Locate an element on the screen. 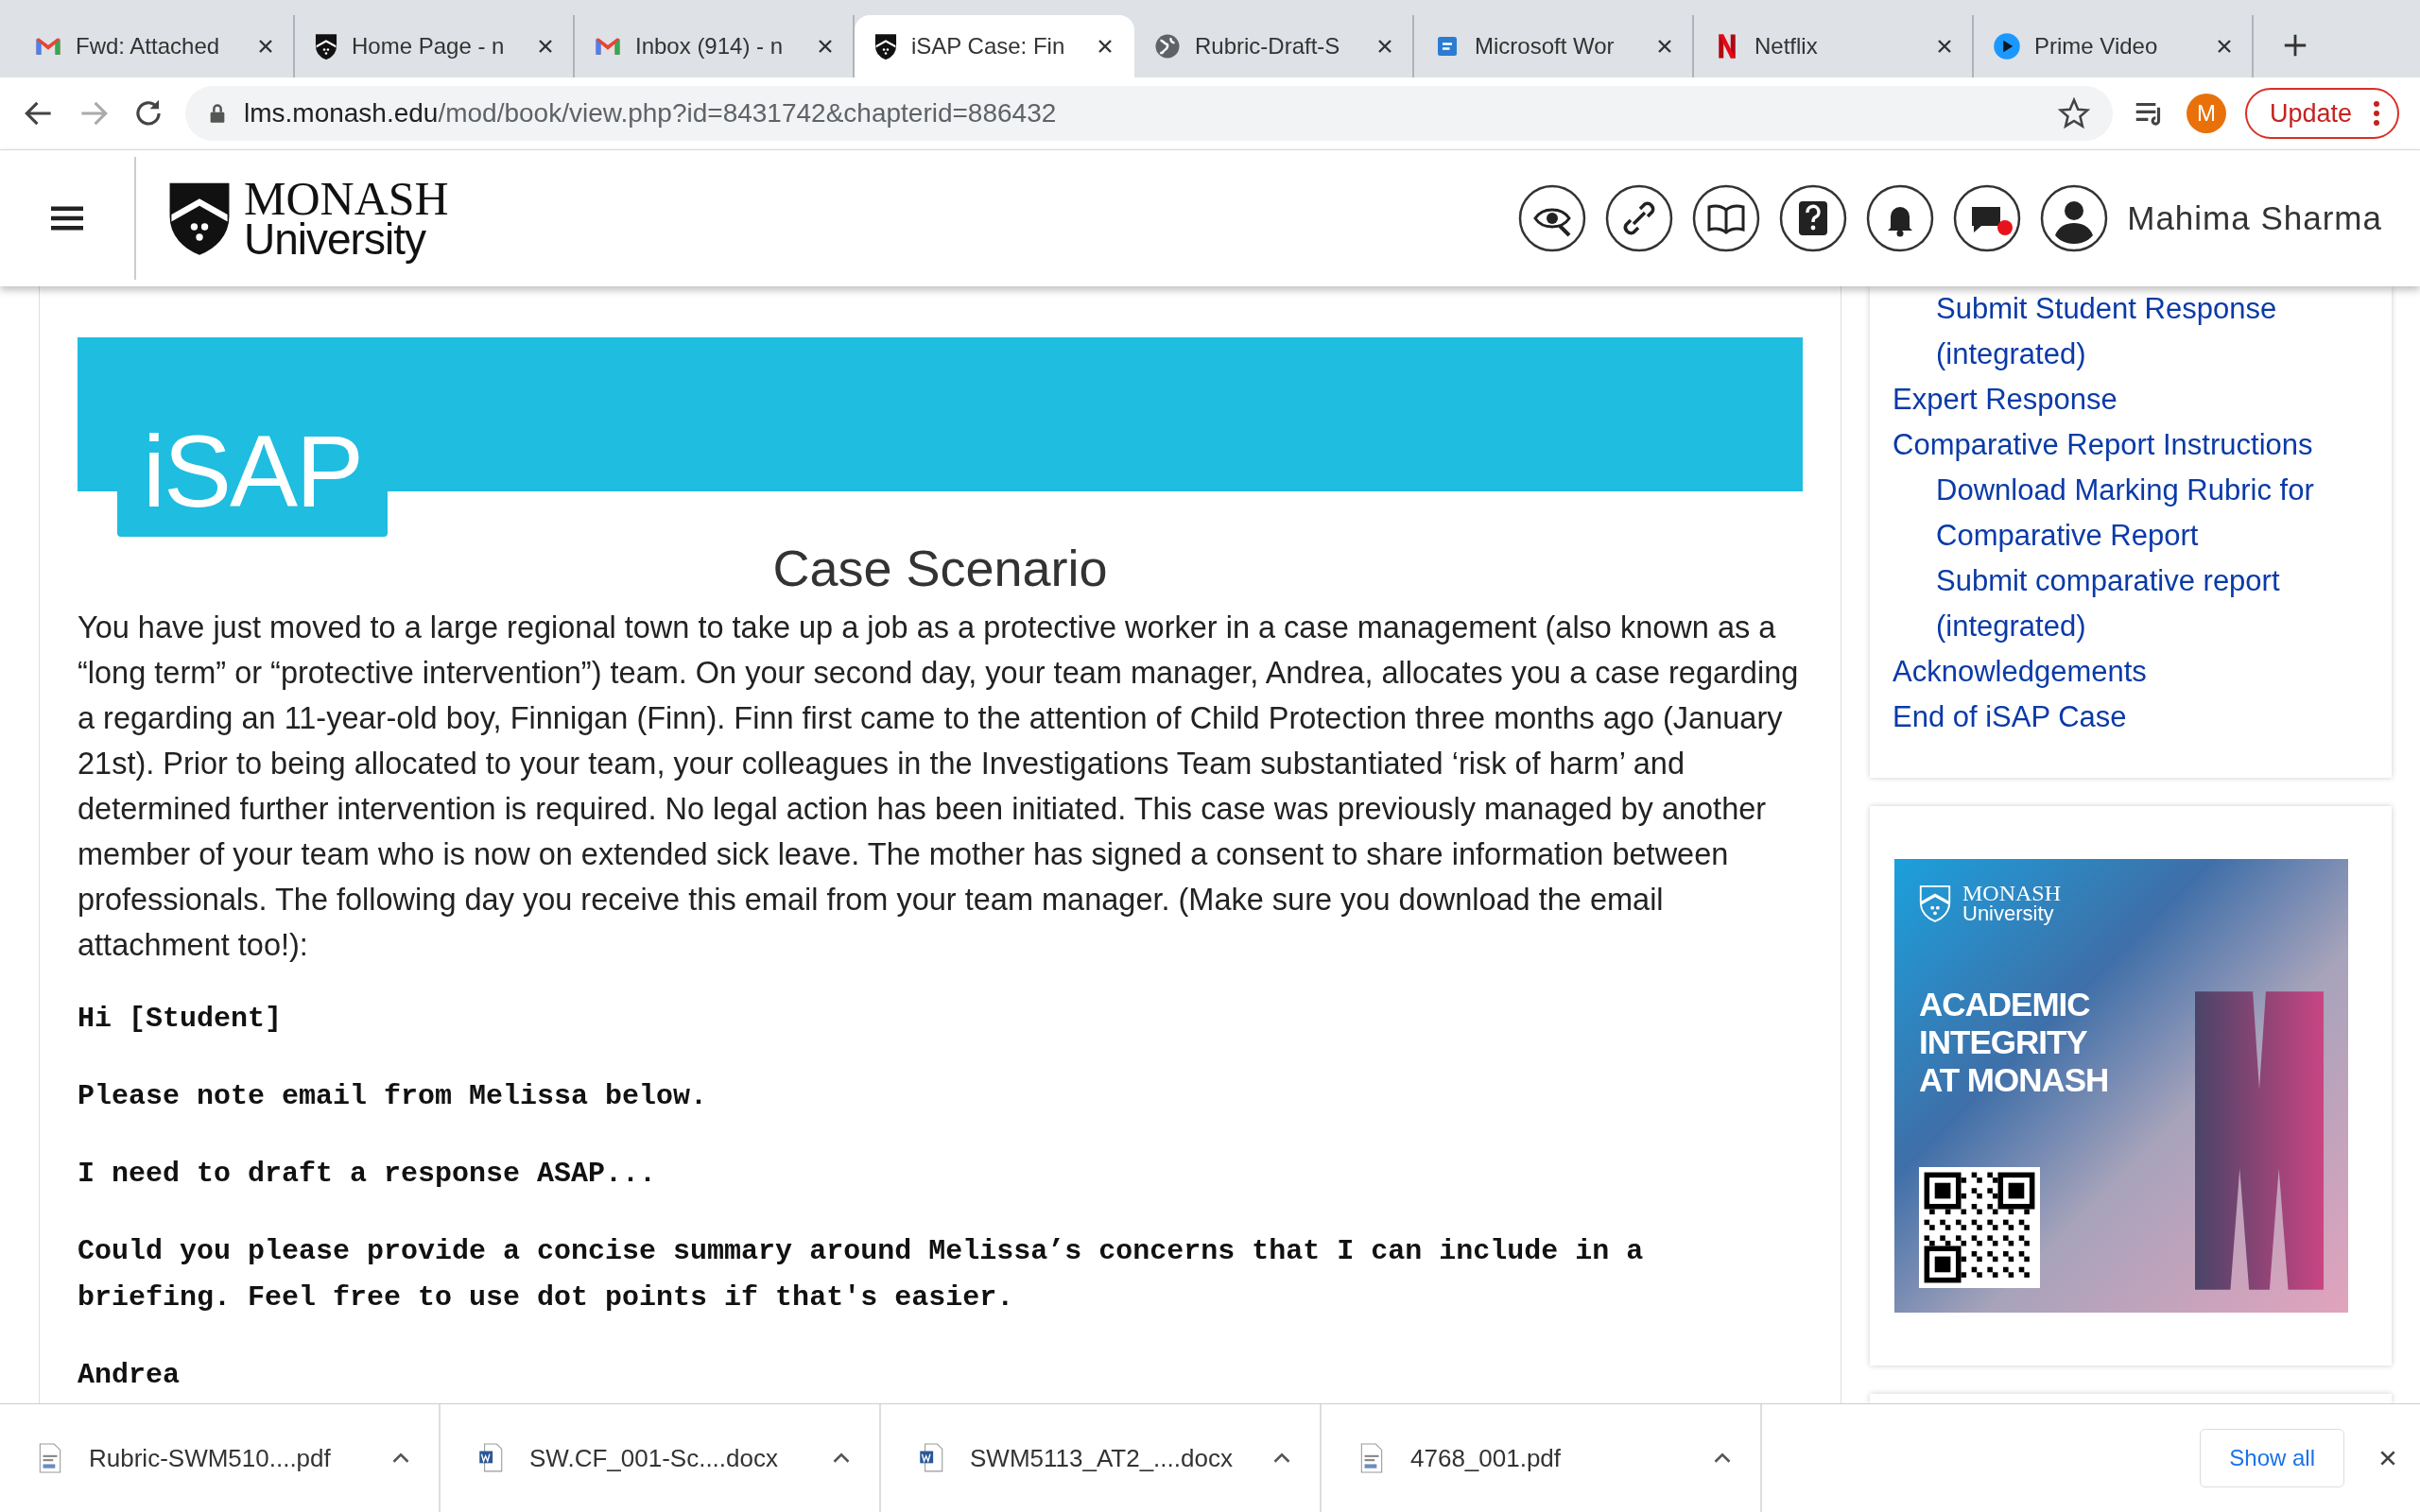  email-text: Could you please provide a concise summary around Melissa’s concerns that I can include in a briefing. Feel free to use dot points if that's easier. is located at coordinates (861, 1274).